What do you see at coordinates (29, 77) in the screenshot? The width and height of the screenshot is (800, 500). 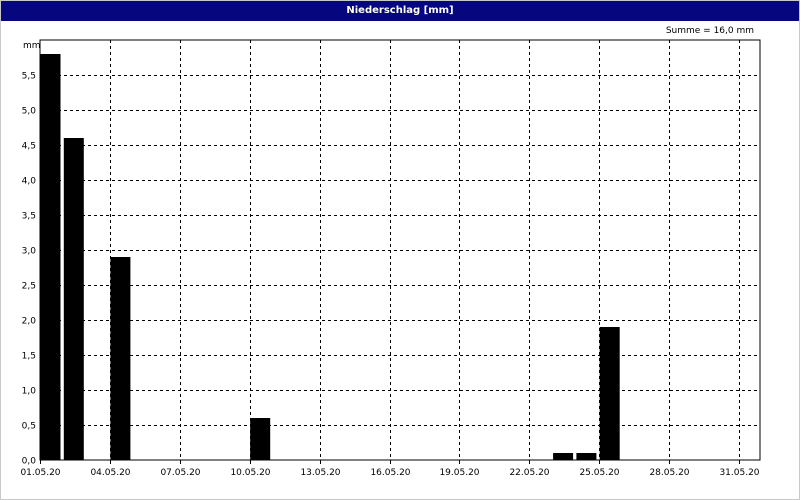 I see `y-tick-label: 5,5` at bounding box center [29, 77].